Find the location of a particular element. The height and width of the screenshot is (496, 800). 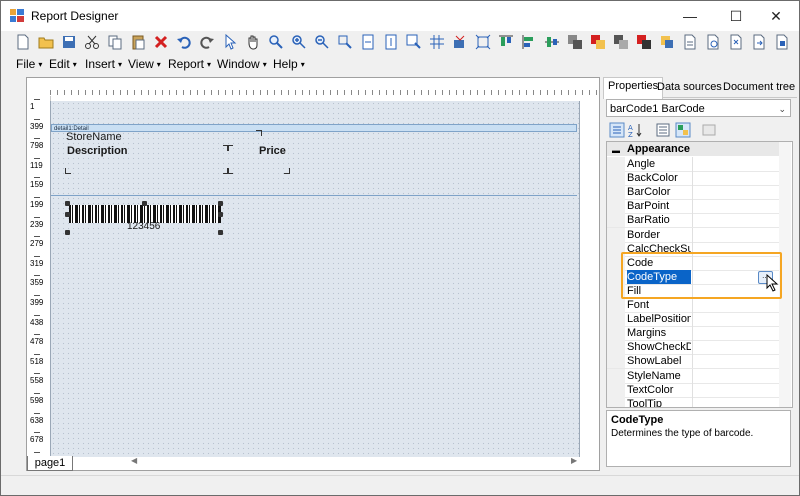

send-back-icon is located at coordinates (621, 42).